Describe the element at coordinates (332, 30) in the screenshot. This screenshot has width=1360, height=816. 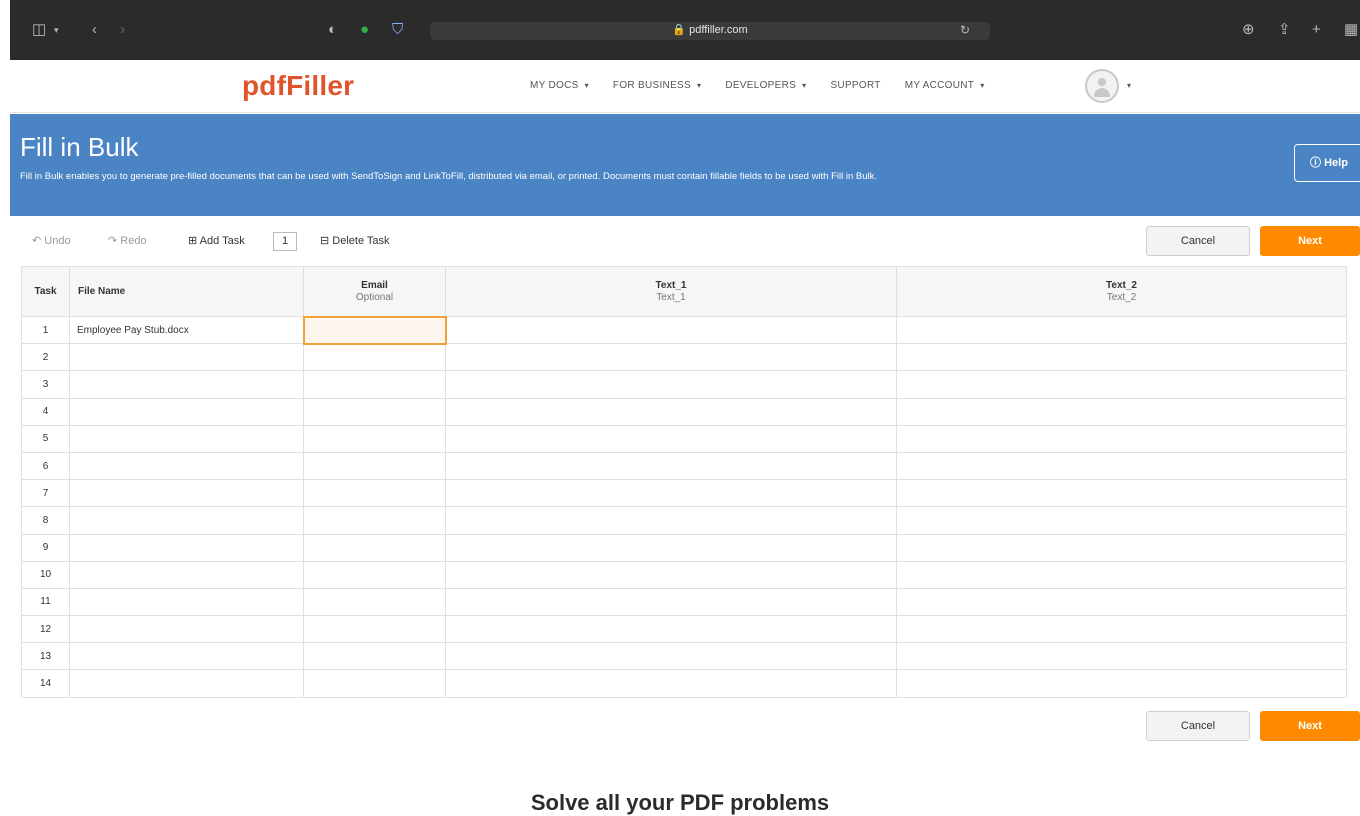
I see `privacy-shield-icon: ◐` at that location.